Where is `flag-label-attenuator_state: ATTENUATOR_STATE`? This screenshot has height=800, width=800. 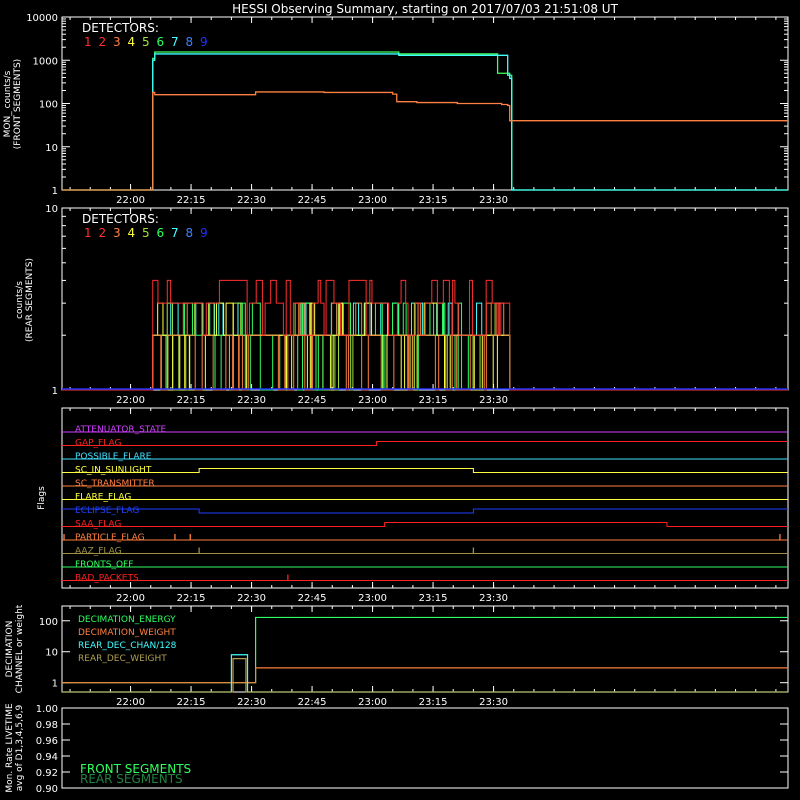
flag-label-attenuator_state: ATTENUATOR_STATE is located at coordinates (121, 430).